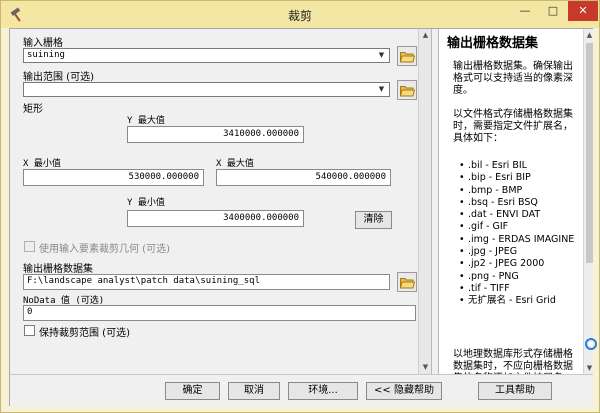  I want to click on busy-cursor-icon, so click(591, 344).